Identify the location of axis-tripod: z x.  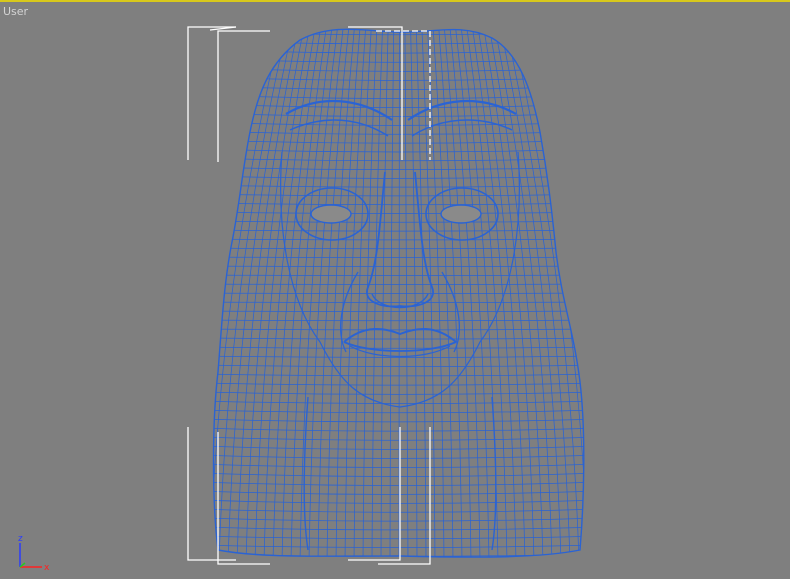
(34, 553).